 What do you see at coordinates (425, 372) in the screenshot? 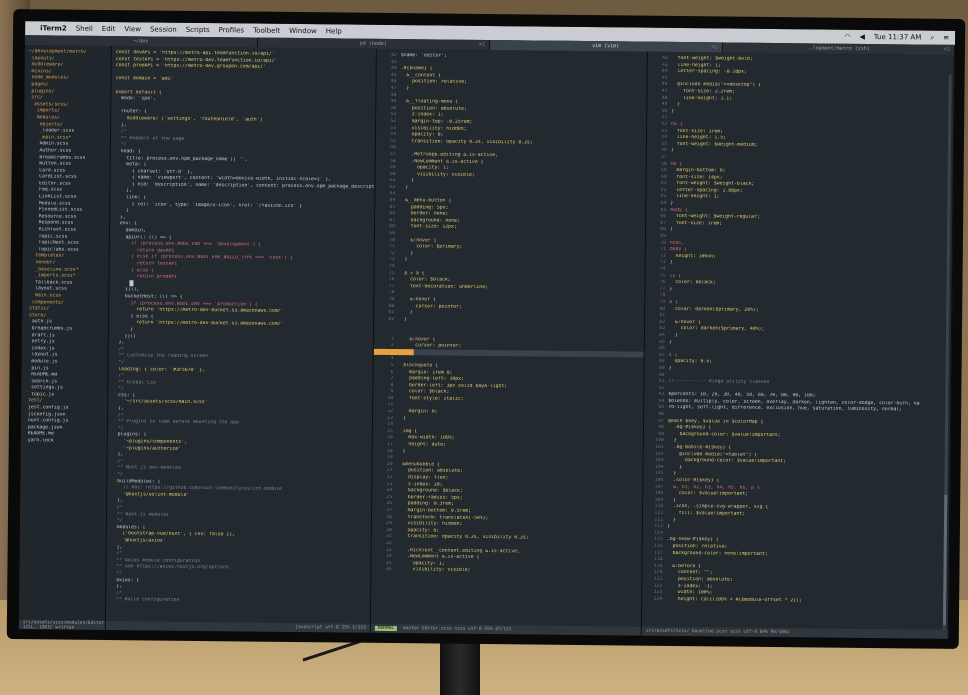
I see `code-text: margin: 1rem 0;` at bounding box center [425, 372].